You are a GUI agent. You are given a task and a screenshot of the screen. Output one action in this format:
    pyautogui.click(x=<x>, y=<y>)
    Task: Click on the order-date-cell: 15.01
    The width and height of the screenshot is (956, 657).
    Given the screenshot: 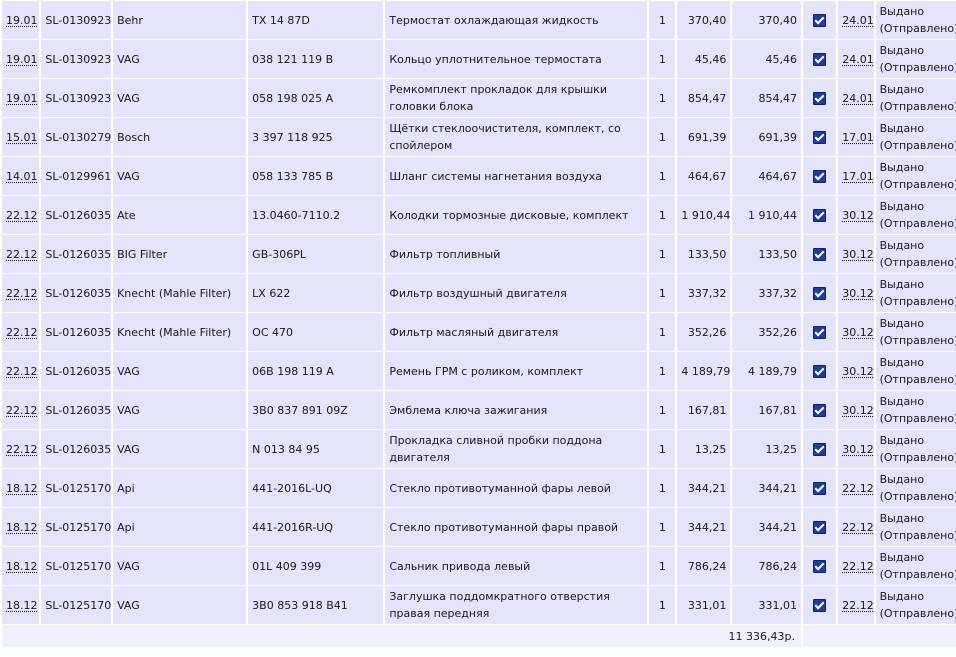 What is the action you would take?
    pyautogui.click(x=21, y=137)
    